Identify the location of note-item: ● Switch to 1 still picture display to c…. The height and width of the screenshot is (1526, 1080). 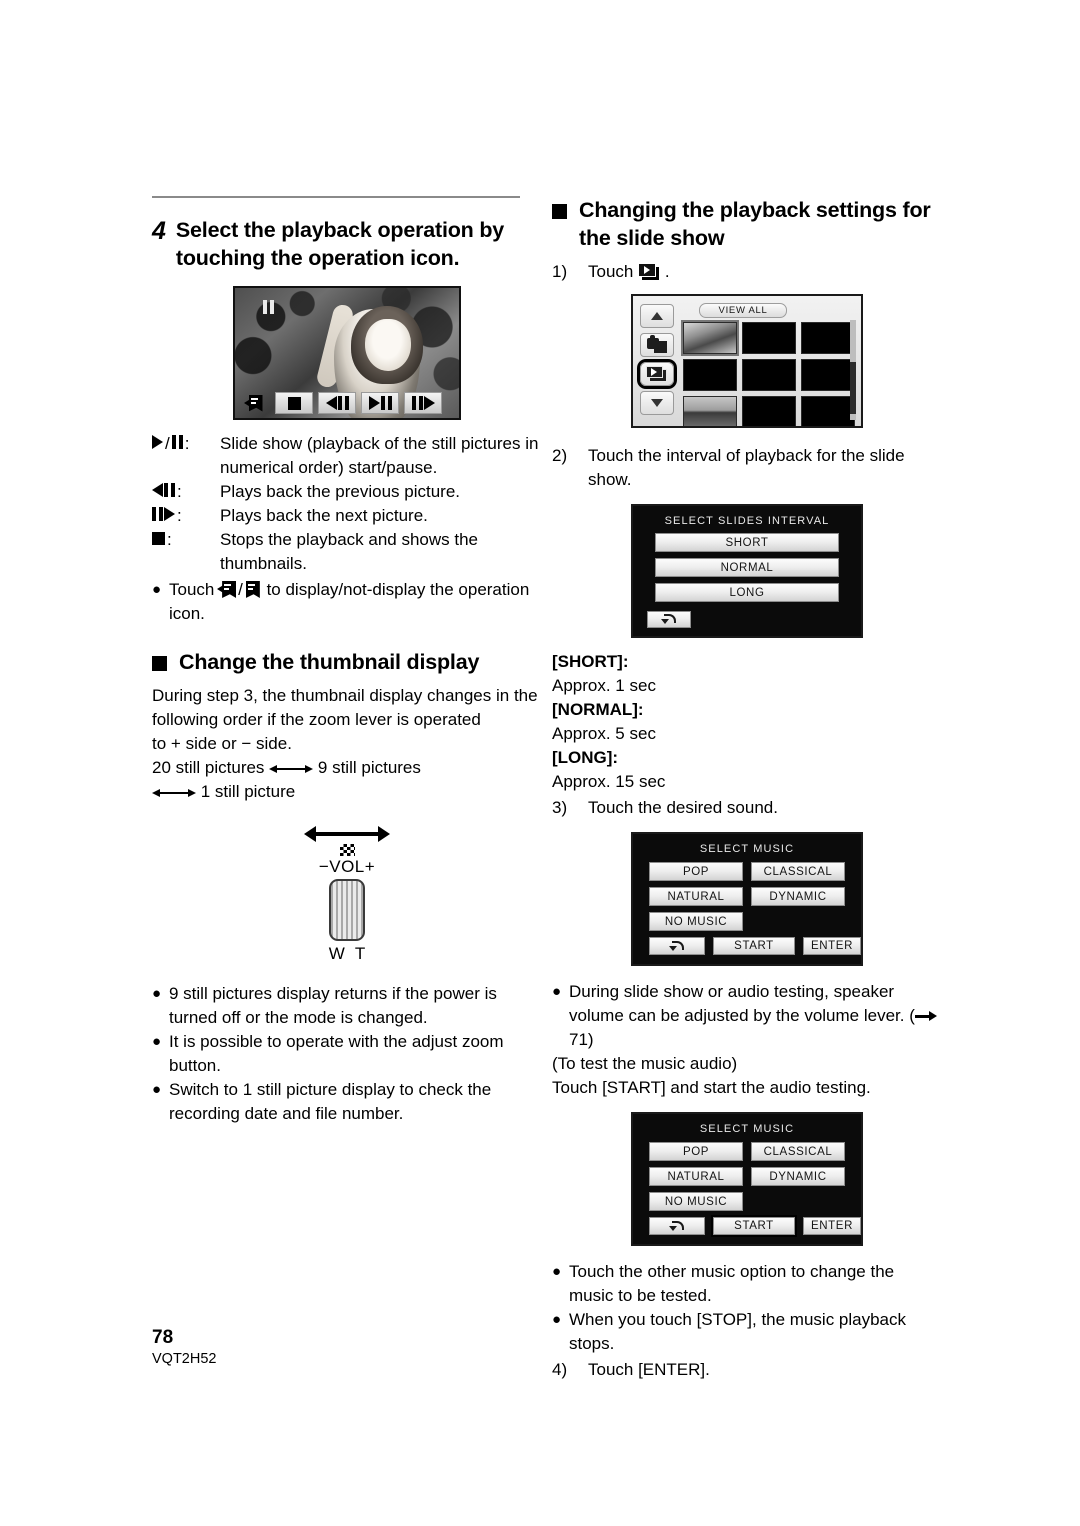
(347, 1102).